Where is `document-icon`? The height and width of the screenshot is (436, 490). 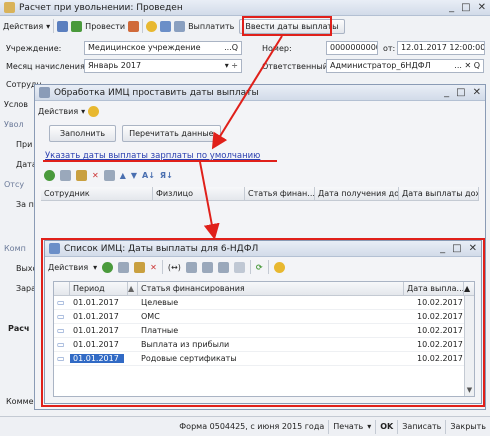 document-icon is located at coordinates (9, 7).